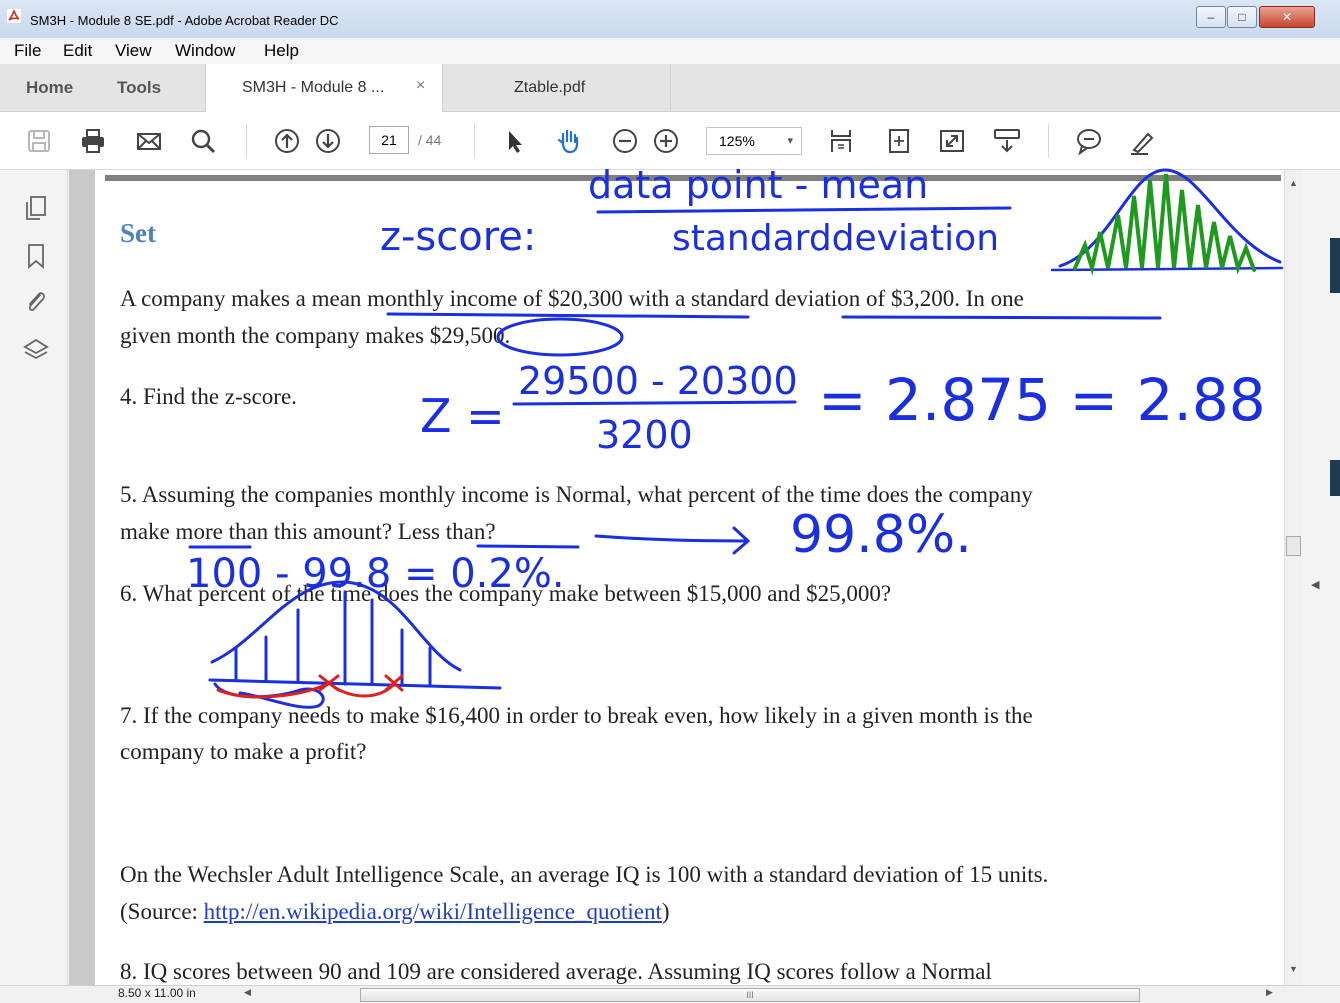 The height and width of the screenshot is (1003, 1340). I want to click on tab-document-active: SM3H - Module 8 ... ×, so click(324, 88).